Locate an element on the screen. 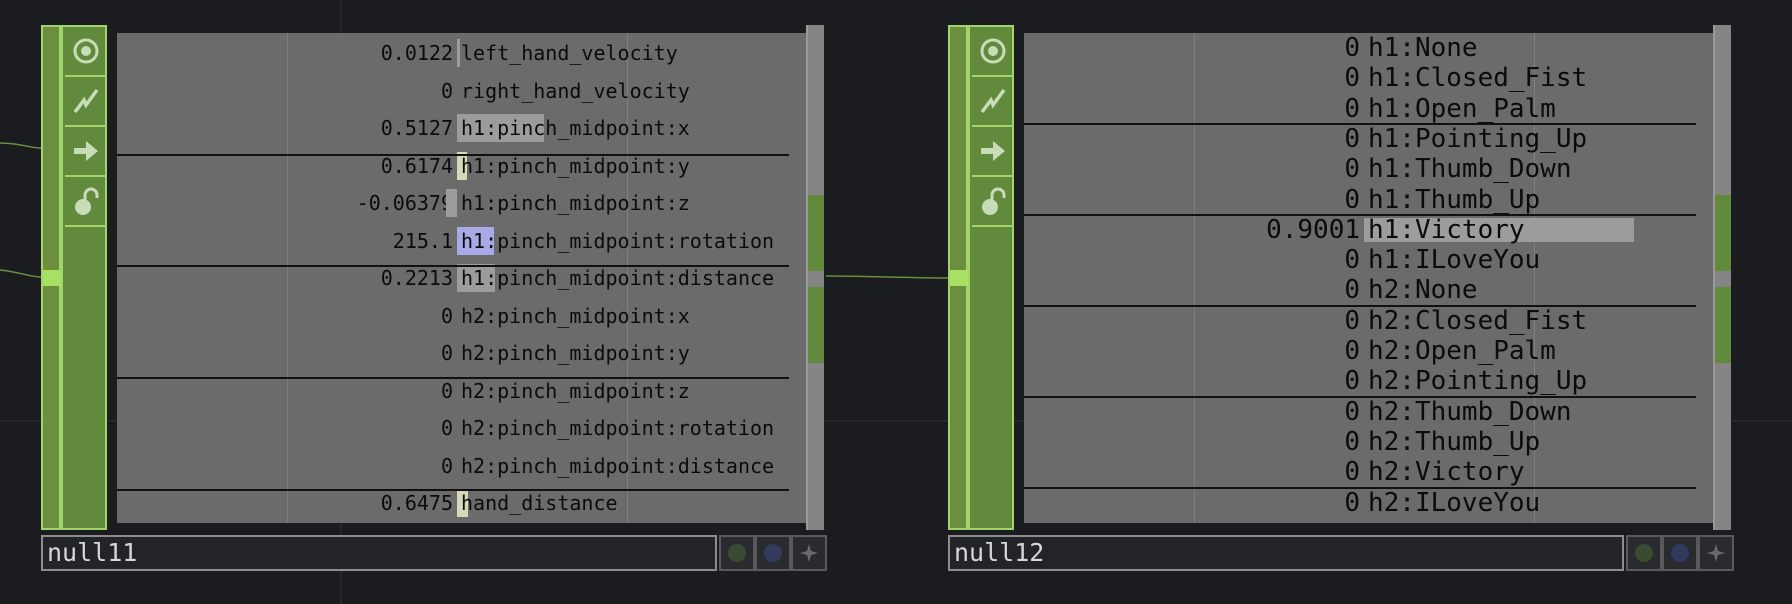 The image size is (1792, 604). connection-wire is located at coordinates (887, 277).